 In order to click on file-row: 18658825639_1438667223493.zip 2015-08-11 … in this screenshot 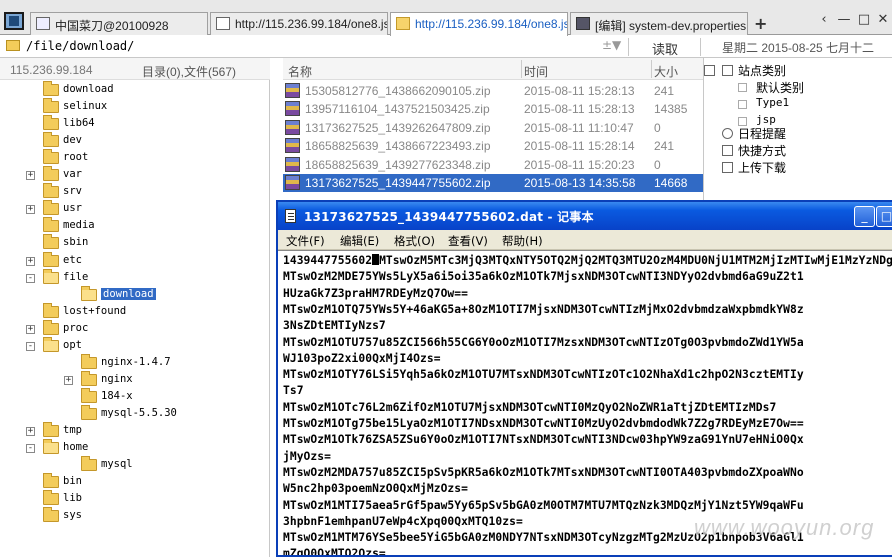, I will do `click(493, 146)`.